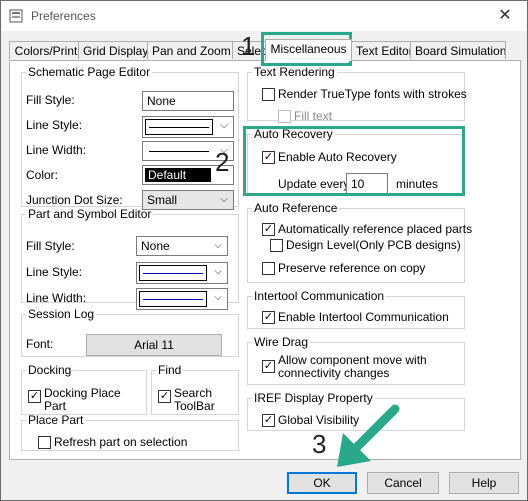 The image size is (528, 501). What do you see at coordinates (90, 214) in the screenshot?
I see `group-title: Part and Symbol Editor` at bounding box center [90, 214].